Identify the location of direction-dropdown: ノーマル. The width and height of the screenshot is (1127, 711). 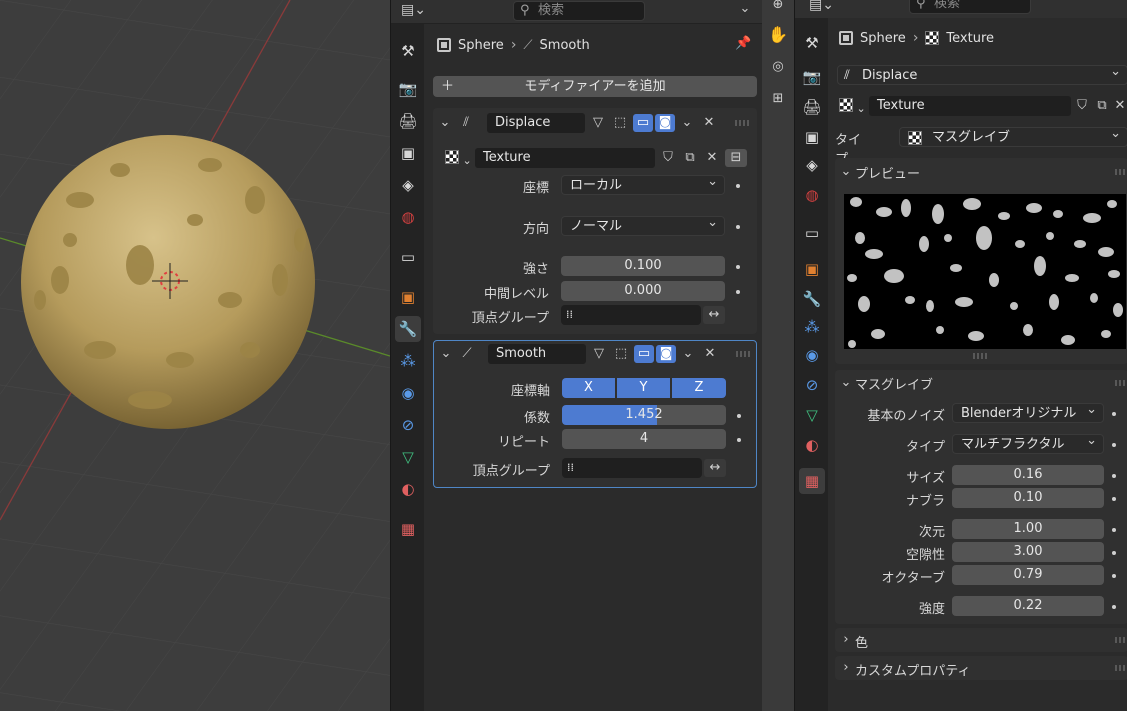
(643, 224).